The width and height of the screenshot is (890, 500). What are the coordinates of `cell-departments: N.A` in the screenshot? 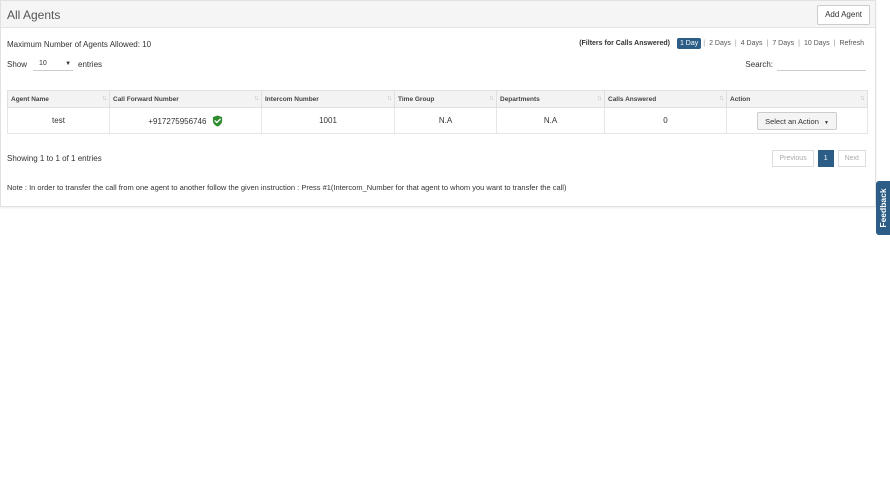 It's located at (550, 120).